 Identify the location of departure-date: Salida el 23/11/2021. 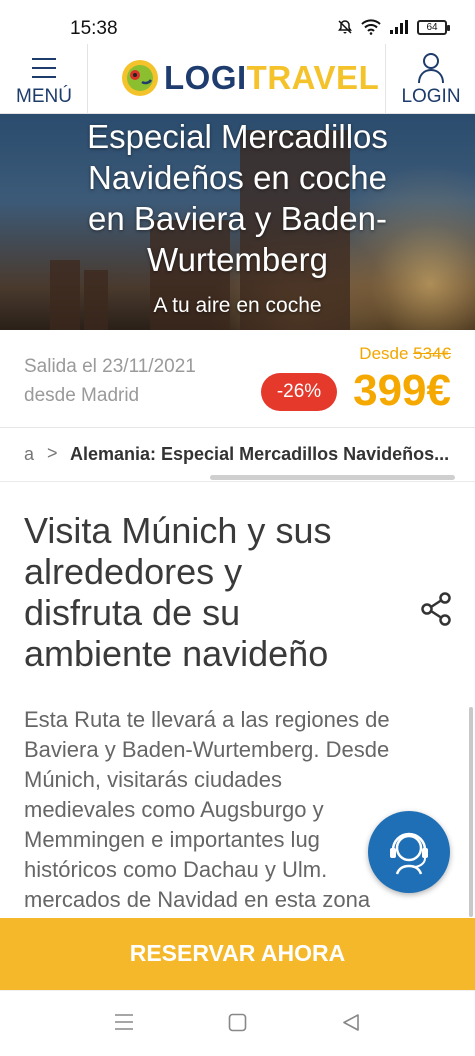
(110, 366).